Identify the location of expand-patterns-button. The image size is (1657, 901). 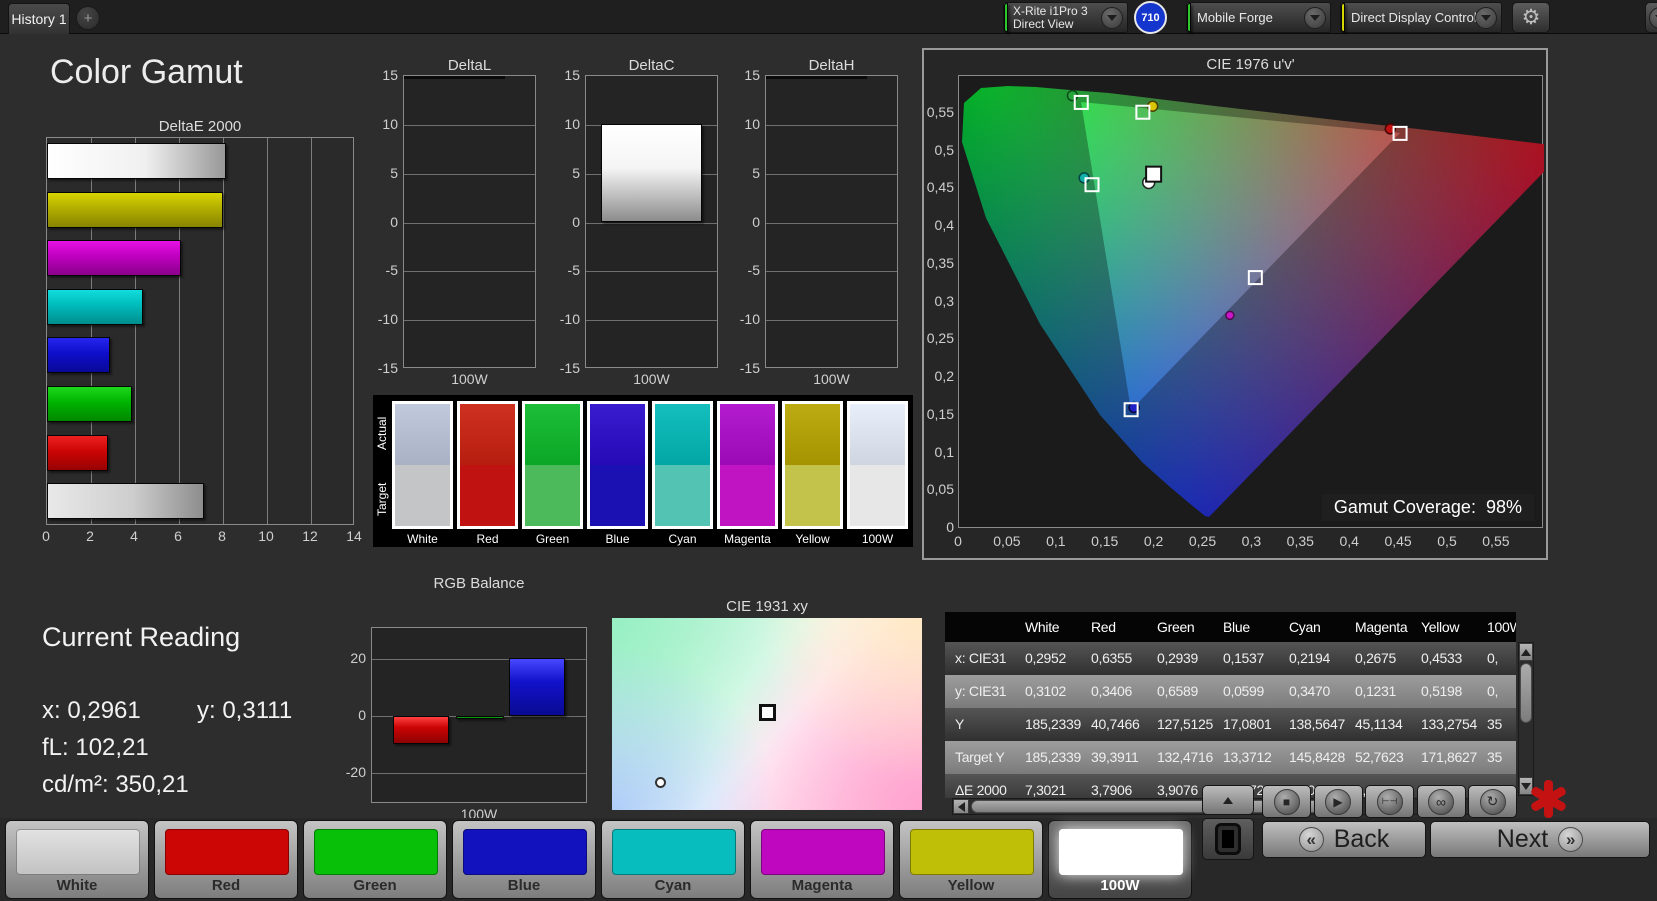
(1228, 800).